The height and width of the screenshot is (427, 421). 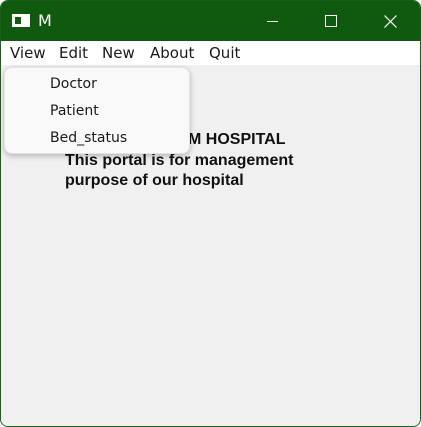 What do you see at coordinates (88, 138) in the screenshot?
I see `menu-item-bed-status: Bed_status` at bounding box center [88, 138].